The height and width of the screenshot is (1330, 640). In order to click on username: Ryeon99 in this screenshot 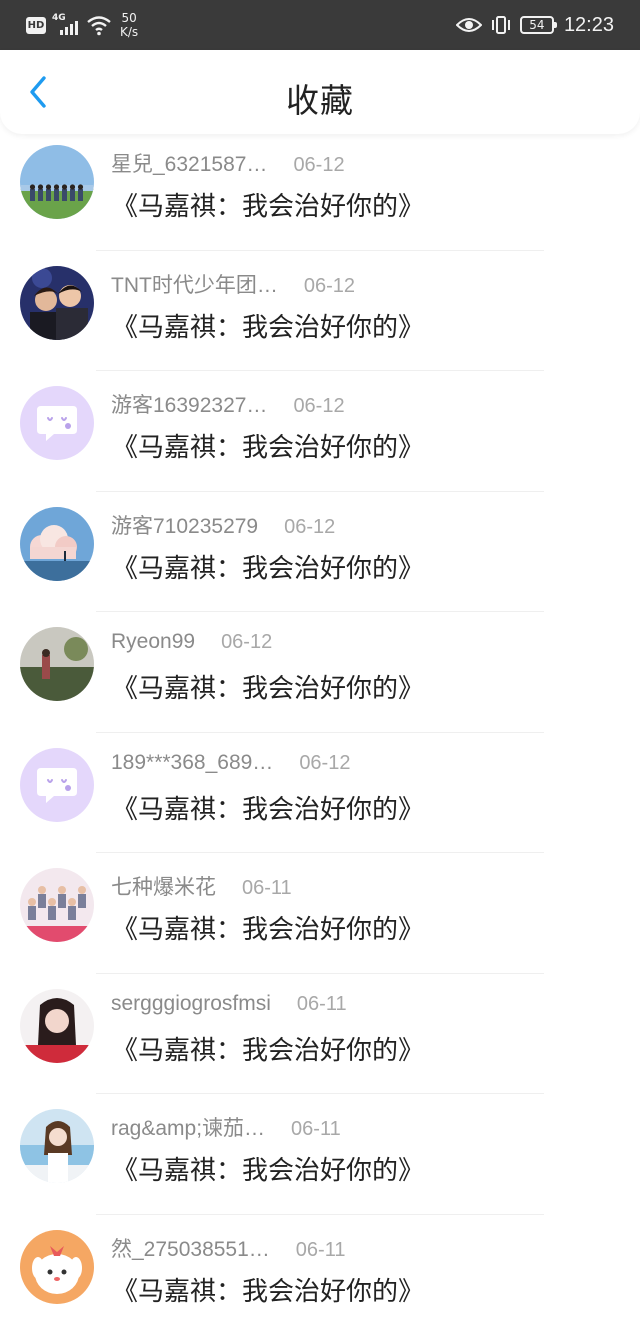, I will do `click(153, 642)`.